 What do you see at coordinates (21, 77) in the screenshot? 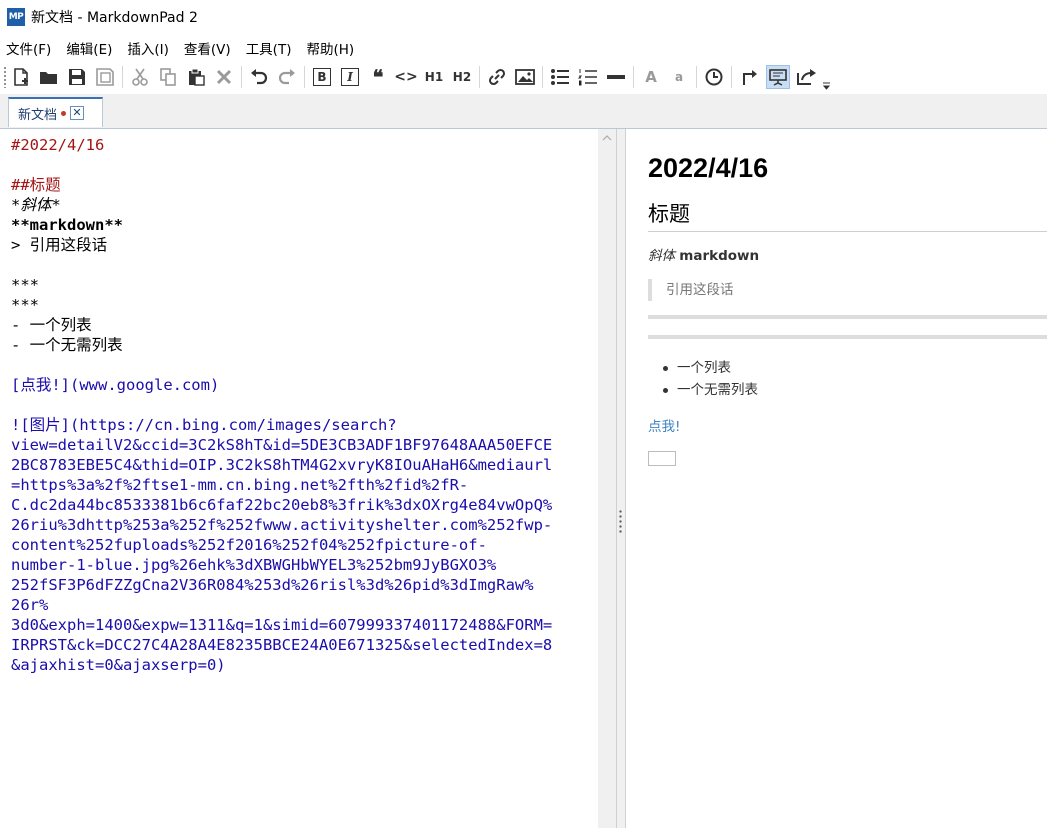
I see `new-document-button` at bounding box center [21, 77].